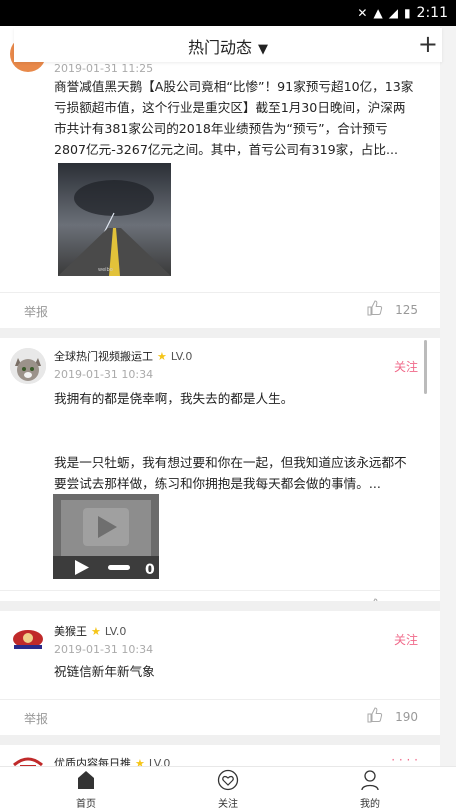 This screenshot has width=456, height=811. I want to click on wifi-icon: ▲, so click(378, 13).